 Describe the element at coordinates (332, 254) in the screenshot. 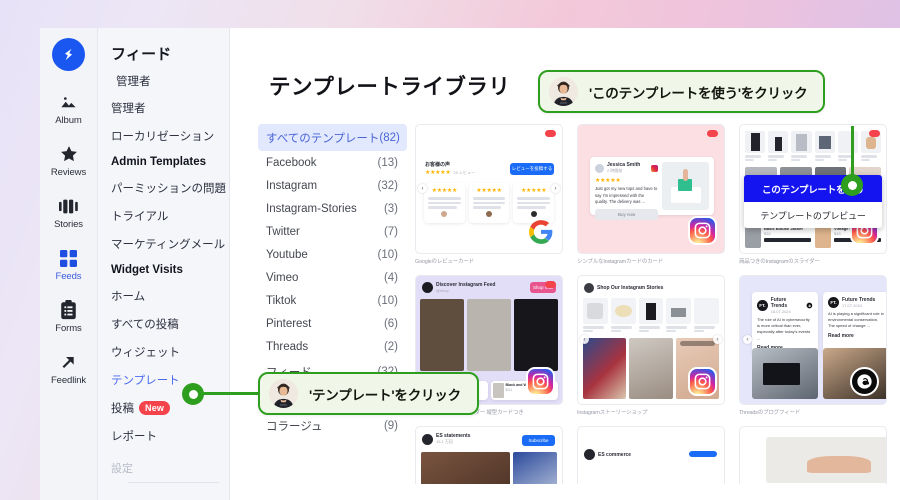

I see `category-item-youtube: Youtube (10)` at that location.